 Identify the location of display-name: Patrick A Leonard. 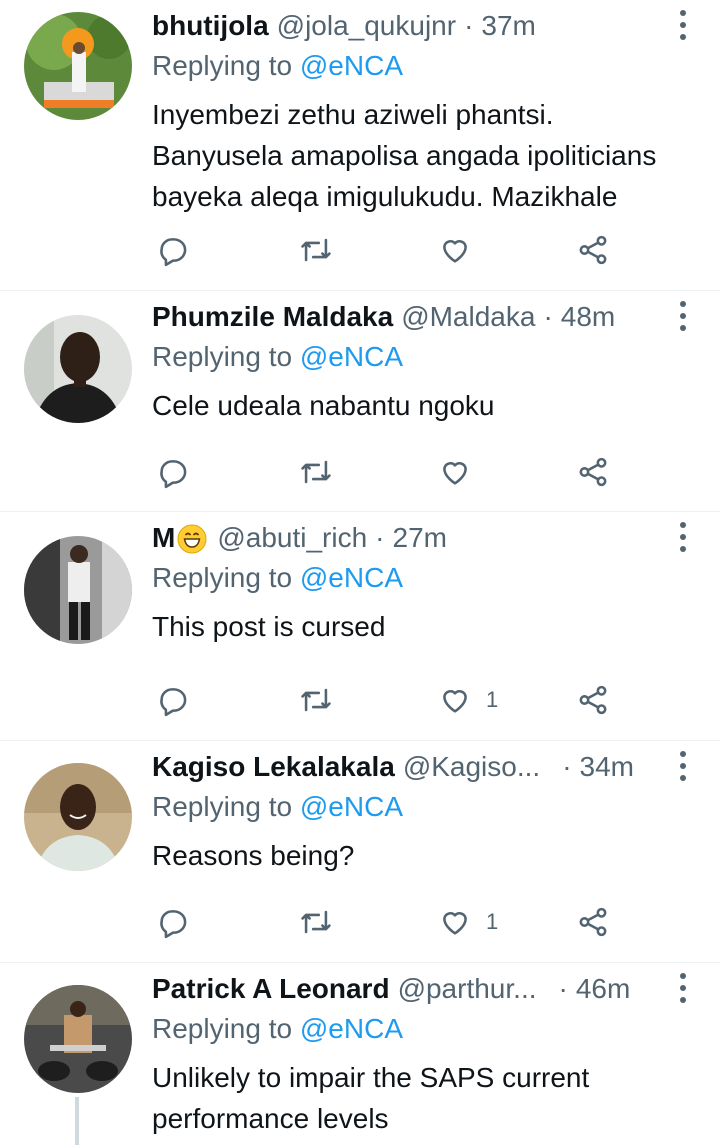
(271, 989).